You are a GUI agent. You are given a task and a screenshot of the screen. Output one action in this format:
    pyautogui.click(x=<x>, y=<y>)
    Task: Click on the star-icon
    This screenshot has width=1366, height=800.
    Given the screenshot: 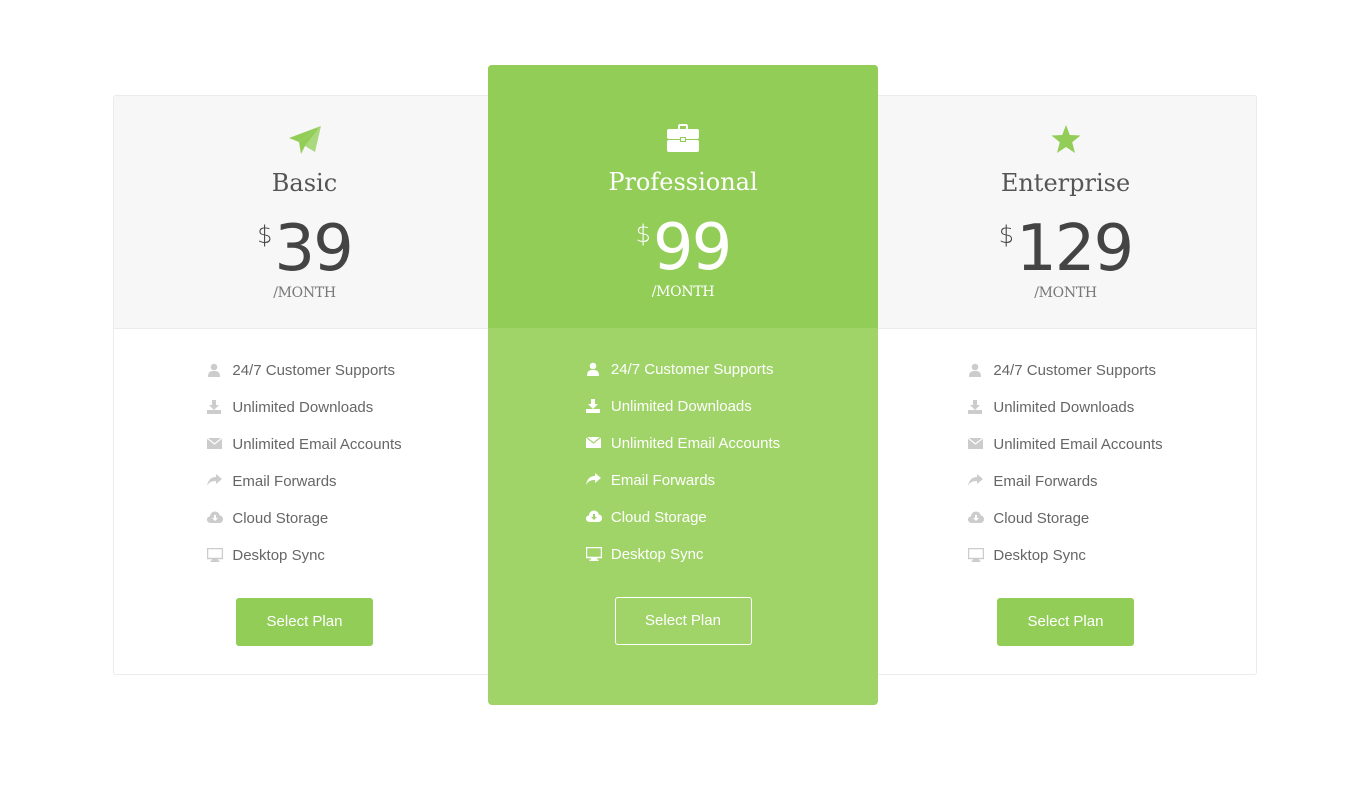 What is the action you would take?
    pyautogui.click(x=1065, y=142)
    